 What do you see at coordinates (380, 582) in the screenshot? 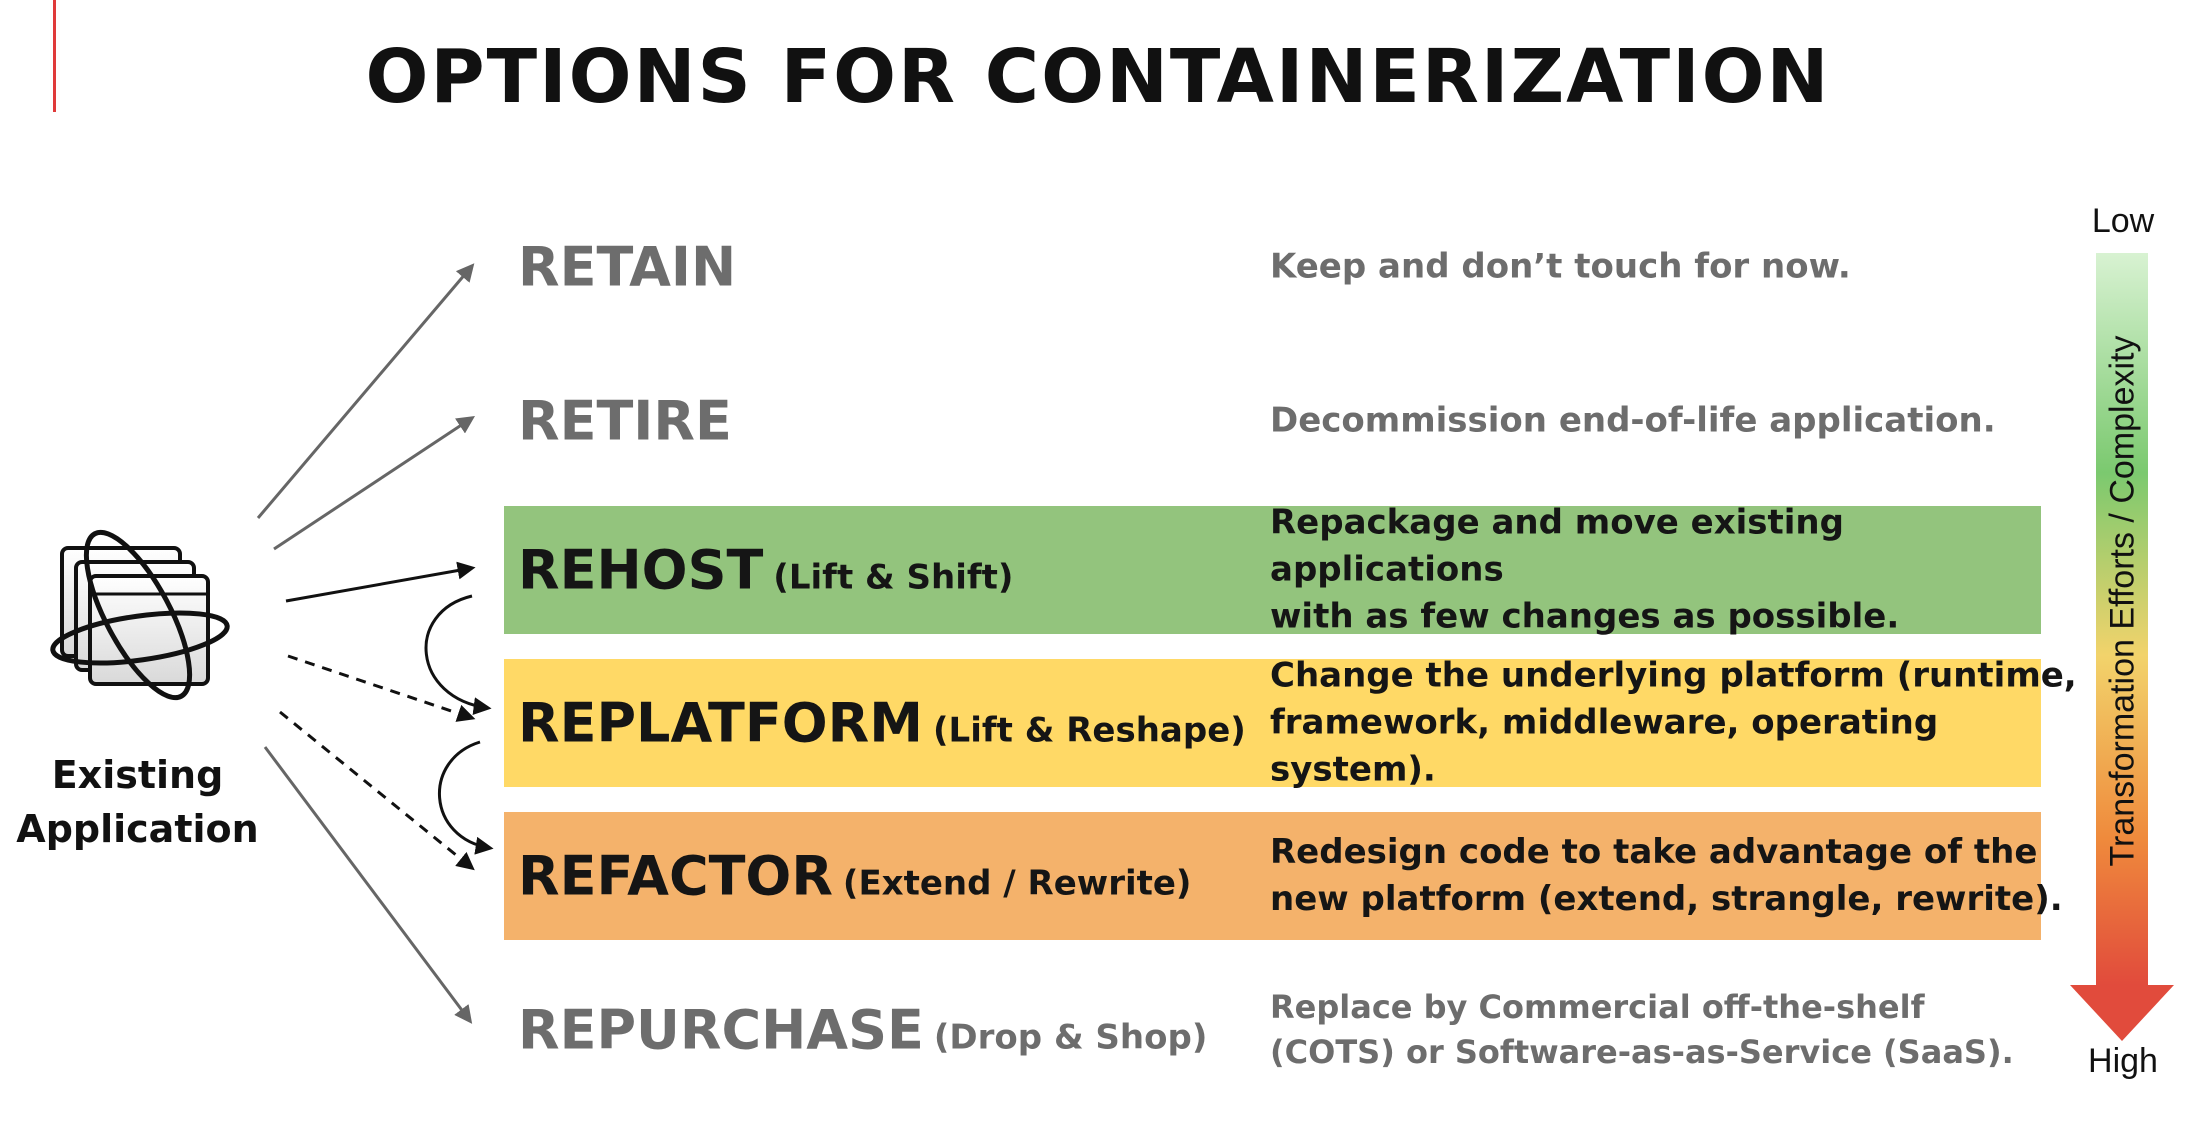
I see `arrow-to-rehost` at bounding box center [380, 582].